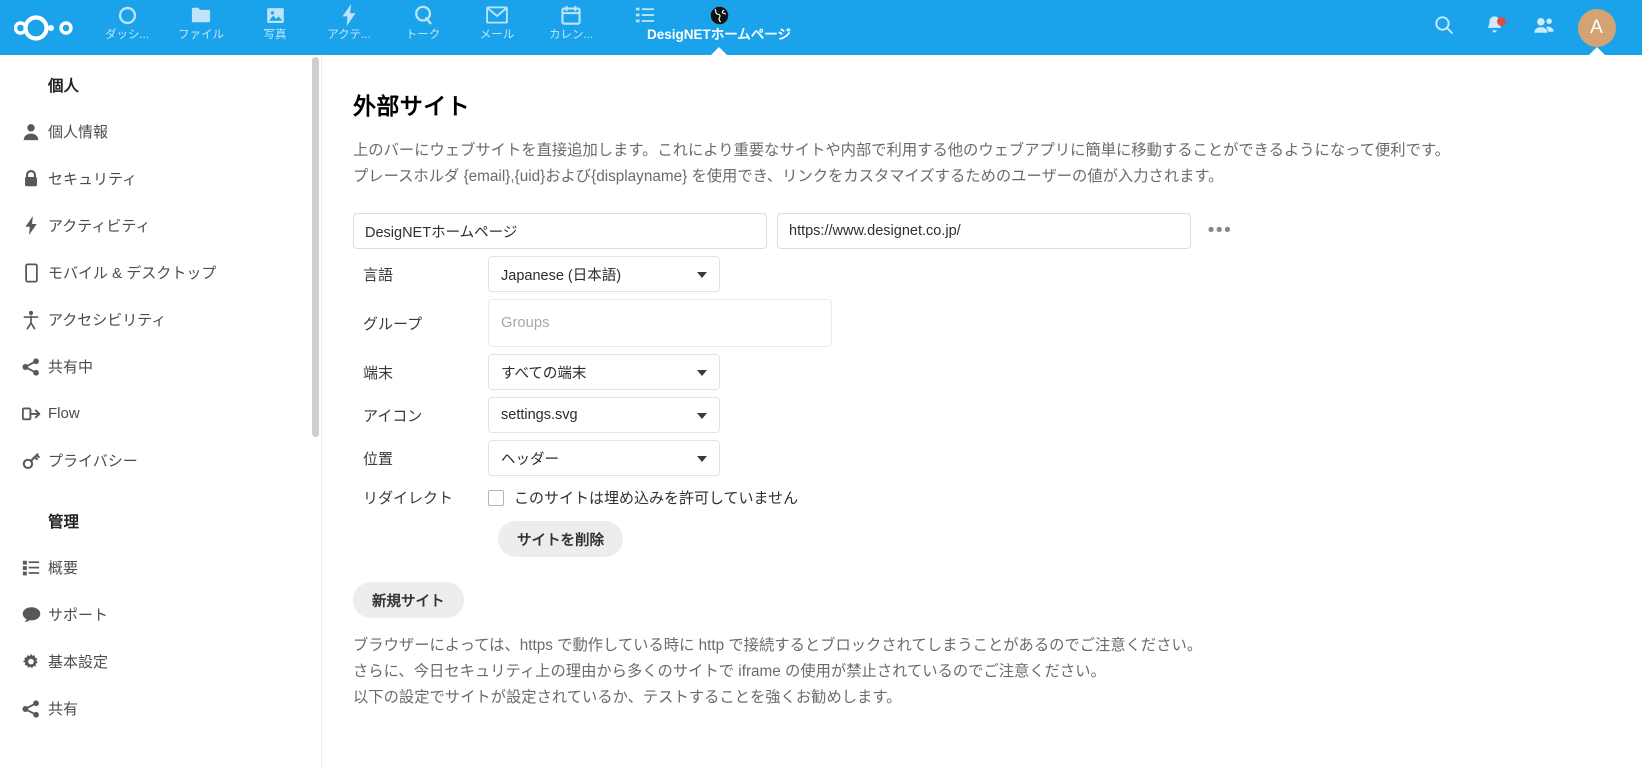 This screenshot has width=1642, height=769. Describe the element at coordinates (561, 275) in the screenshot. I see `language-select-value: Japanese (日本語)` at that location.